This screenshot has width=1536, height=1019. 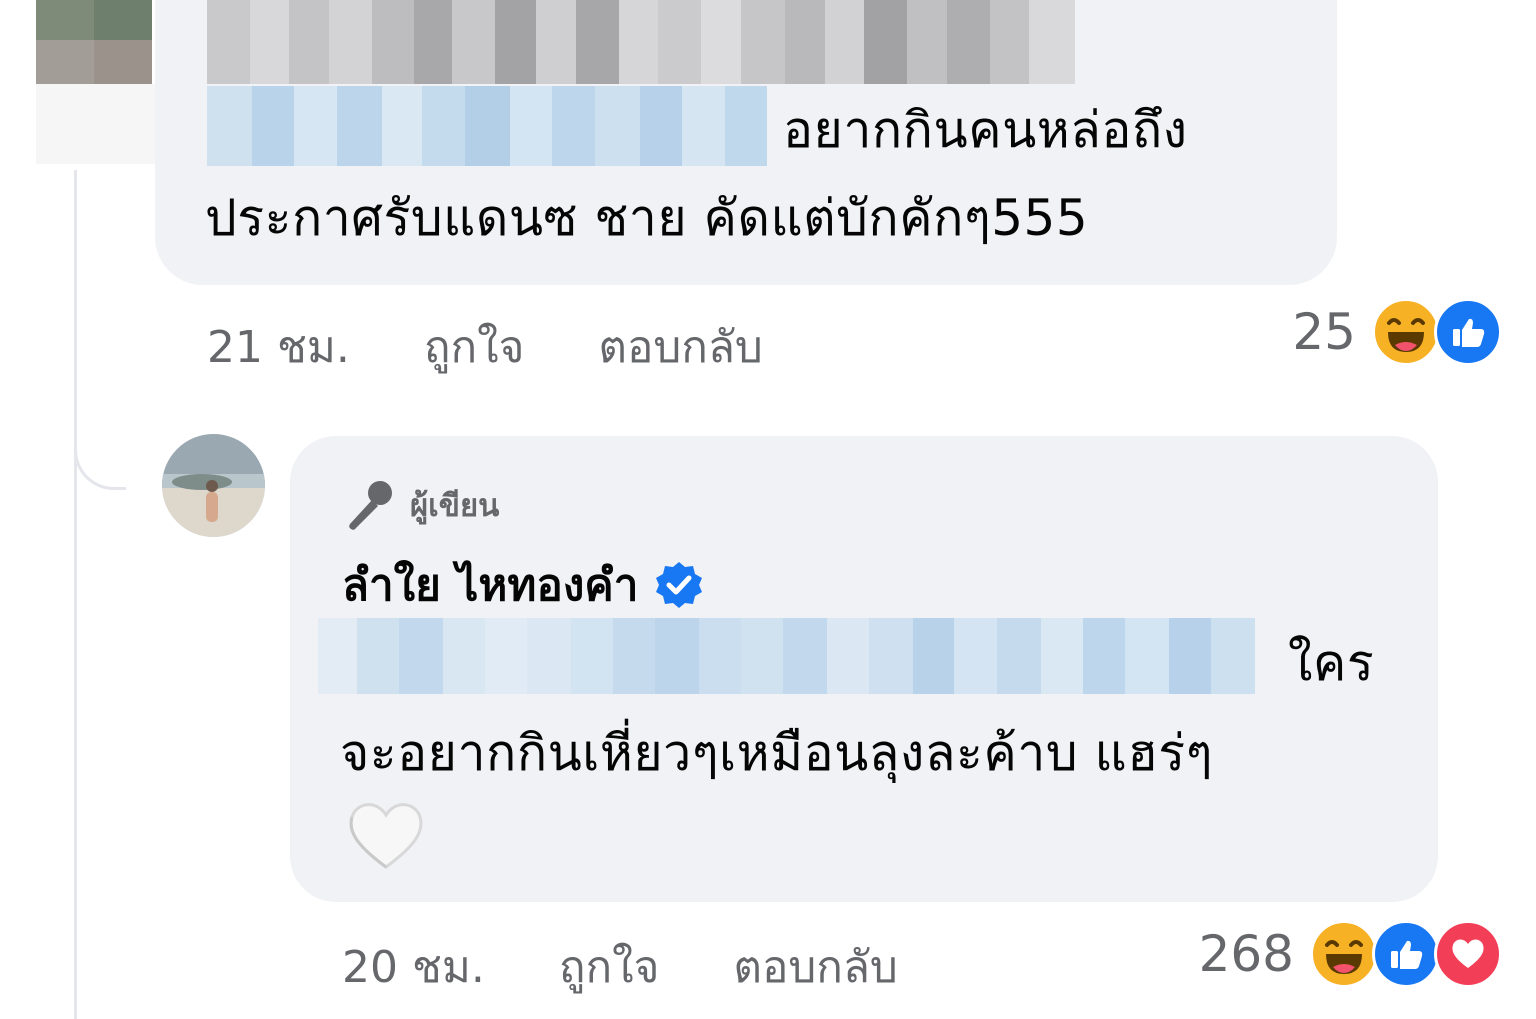 What do you see at coordinates (370, 505) in the screenshot?
I see `microphone-icon` at bounding box center [370, 505].